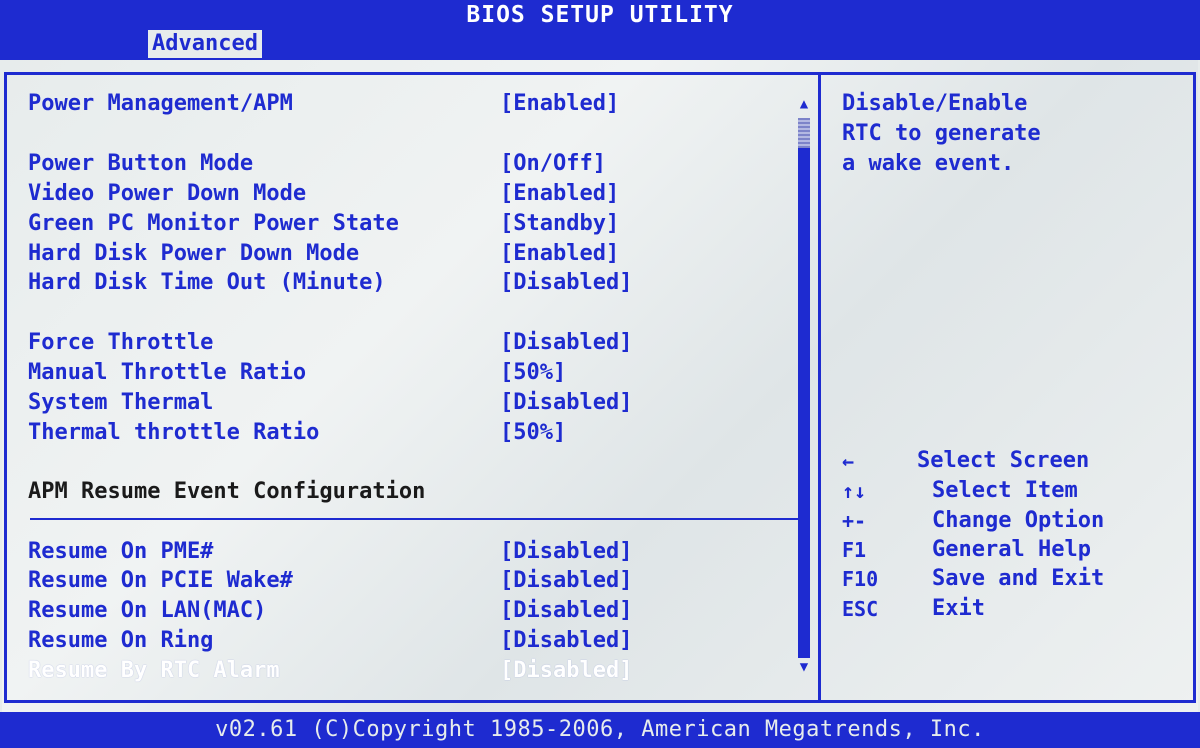 This screenshot has height=748, width=1200. I want to click on setting-label: Manual Throttle Ratio, so click(167, 372).